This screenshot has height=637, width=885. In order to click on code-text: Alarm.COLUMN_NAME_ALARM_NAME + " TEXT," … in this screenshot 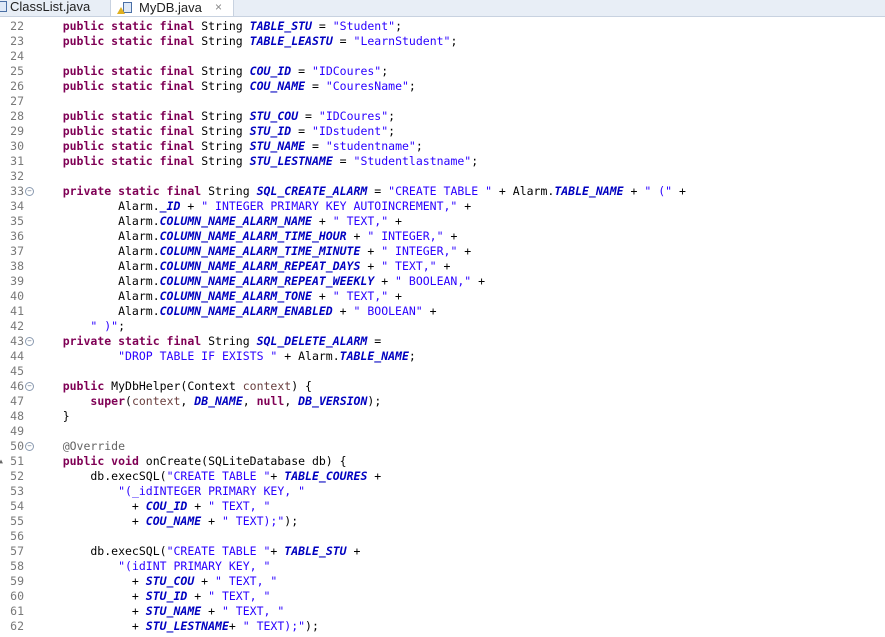, I will do `click(218, 221)`.